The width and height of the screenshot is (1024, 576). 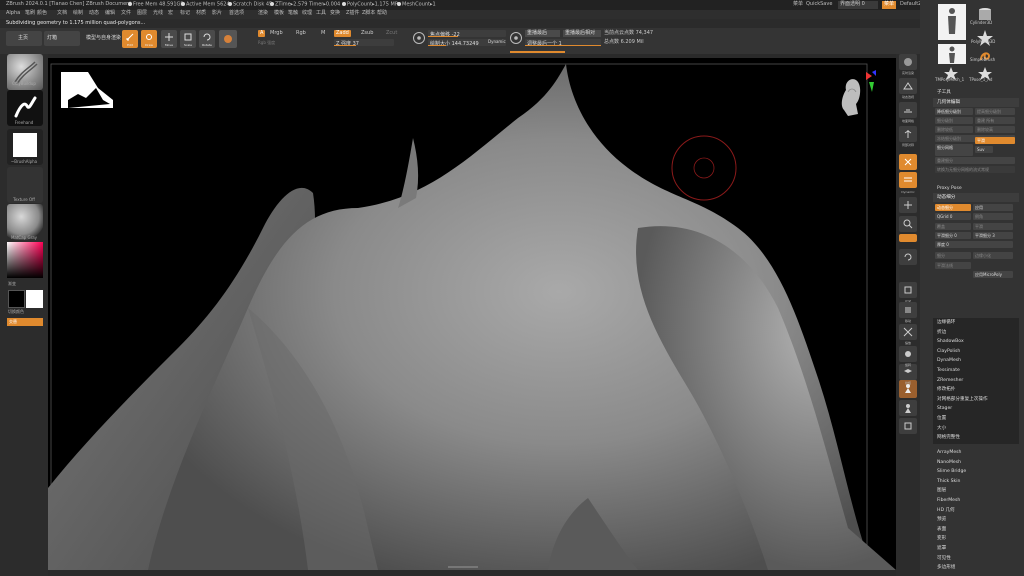 I want to click on floor-button, so click(x=908, y=110).